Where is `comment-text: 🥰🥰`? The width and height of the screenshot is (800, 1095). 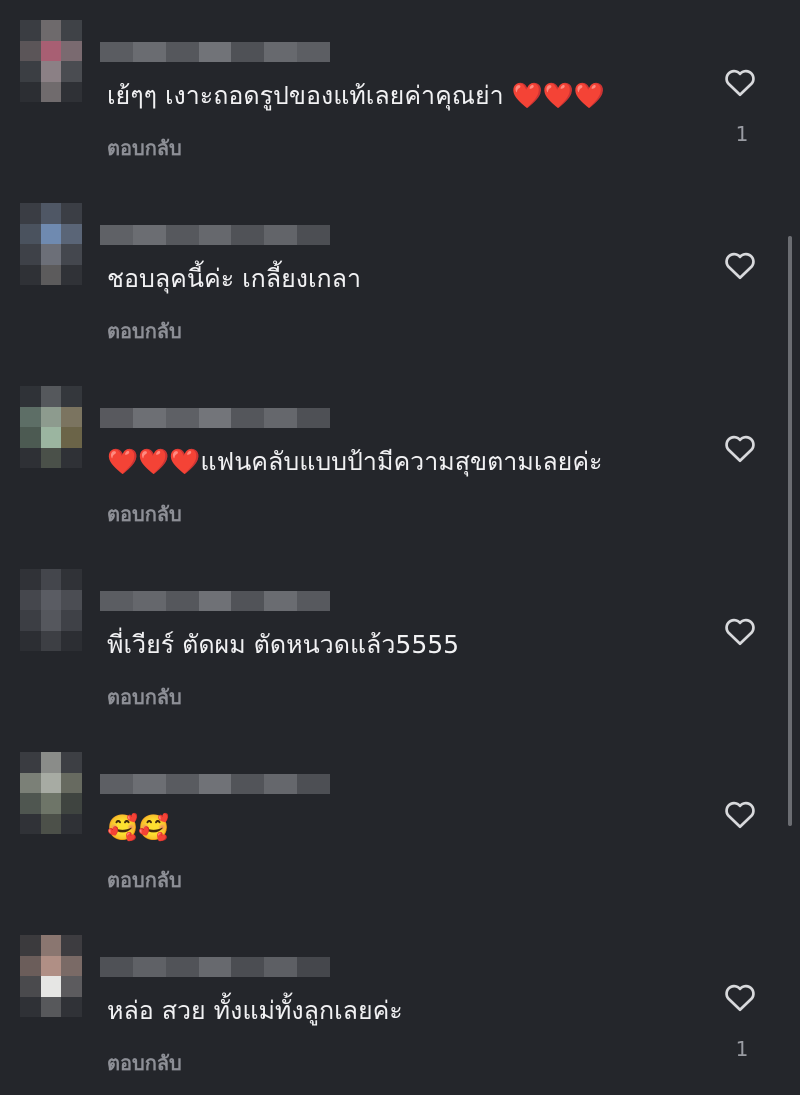 comment-text: 🥰🥰 is located at coordinates (138, 827).